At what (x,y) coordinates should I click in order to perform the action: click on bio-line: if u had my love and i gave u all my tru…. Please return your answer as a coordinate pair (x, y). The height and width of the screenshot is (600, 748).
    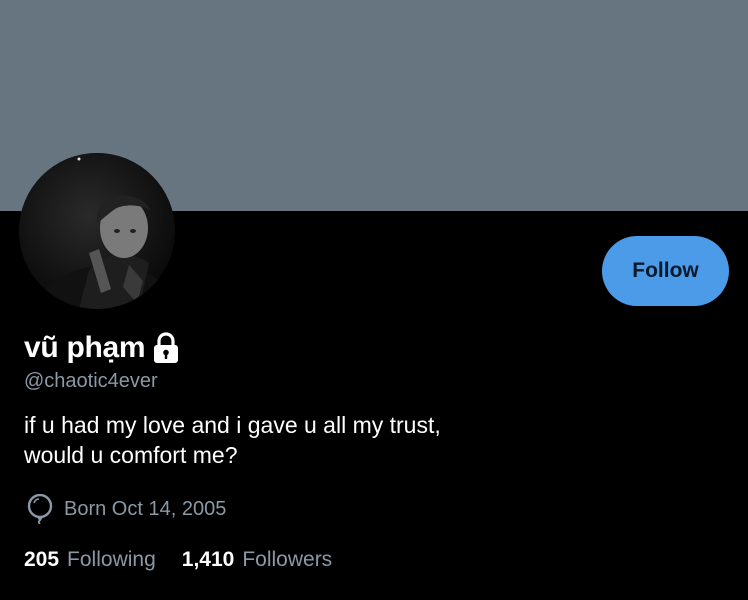
    Looking at the image, I should click on (232, 425).